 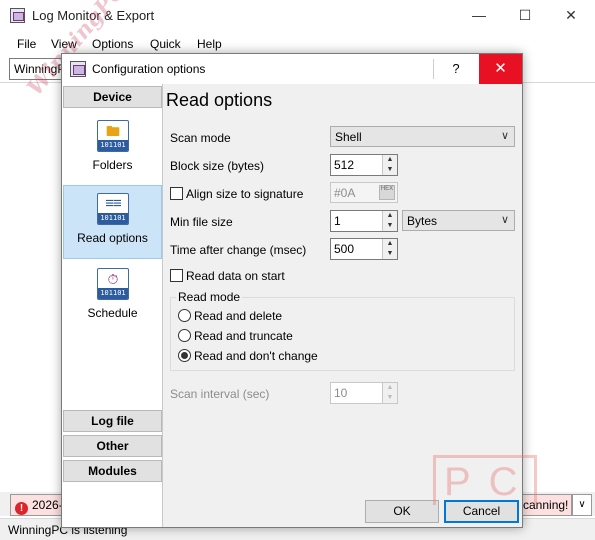 I want to click on category-log-file: Log file, so click(x=112, y=421).